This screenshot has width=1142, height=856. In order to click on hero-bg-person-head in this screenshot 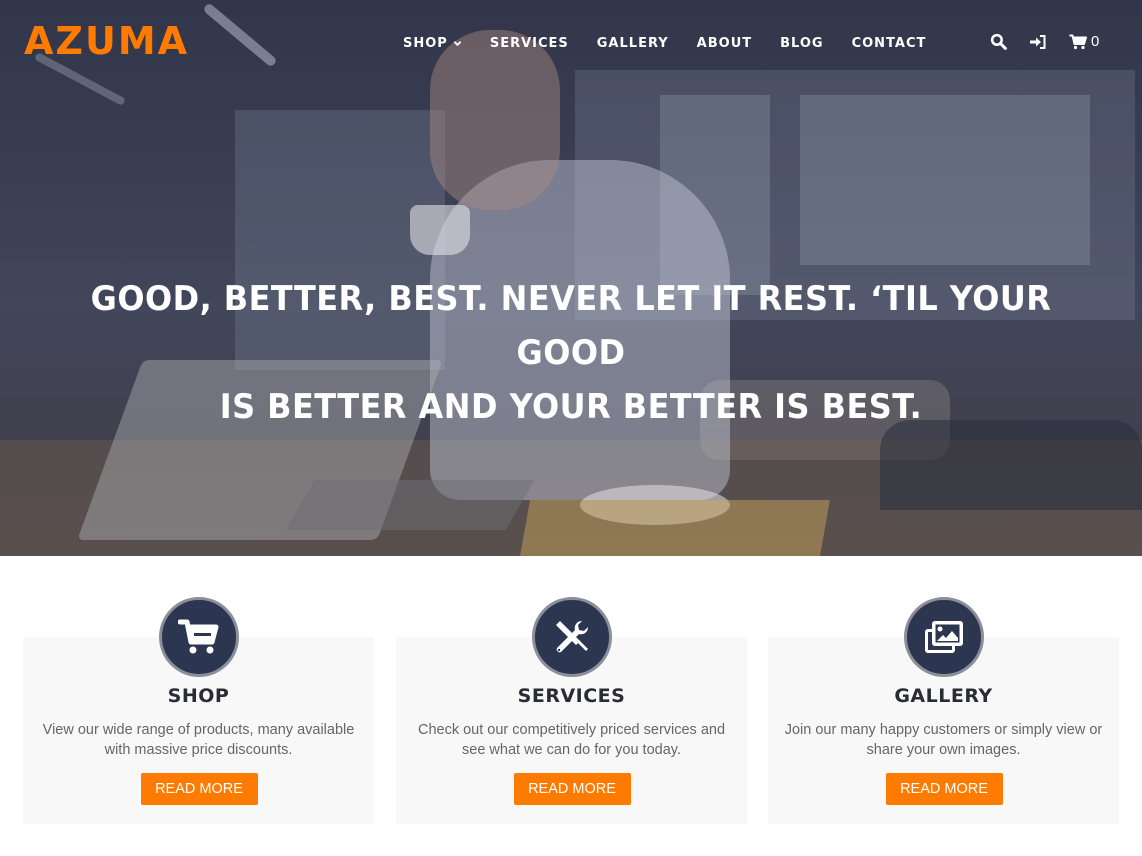, I will do `click(495, 120)`.